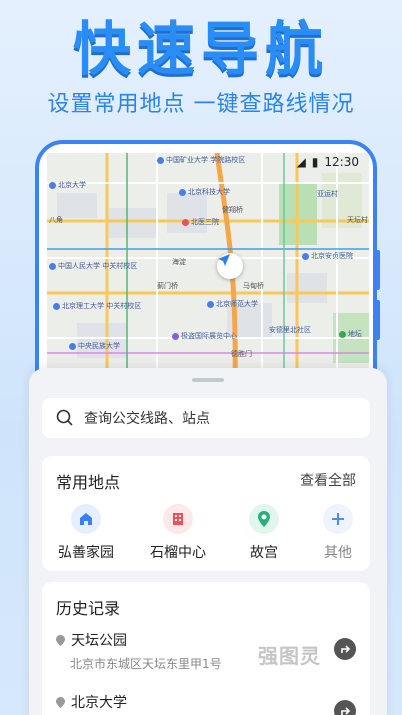 The width and height of the screenshot is (402, 715). What do you see at coordinates (327, 194) in the screenshot?
I see `map-poi: 亚运村` at bounding box center [327, 194].